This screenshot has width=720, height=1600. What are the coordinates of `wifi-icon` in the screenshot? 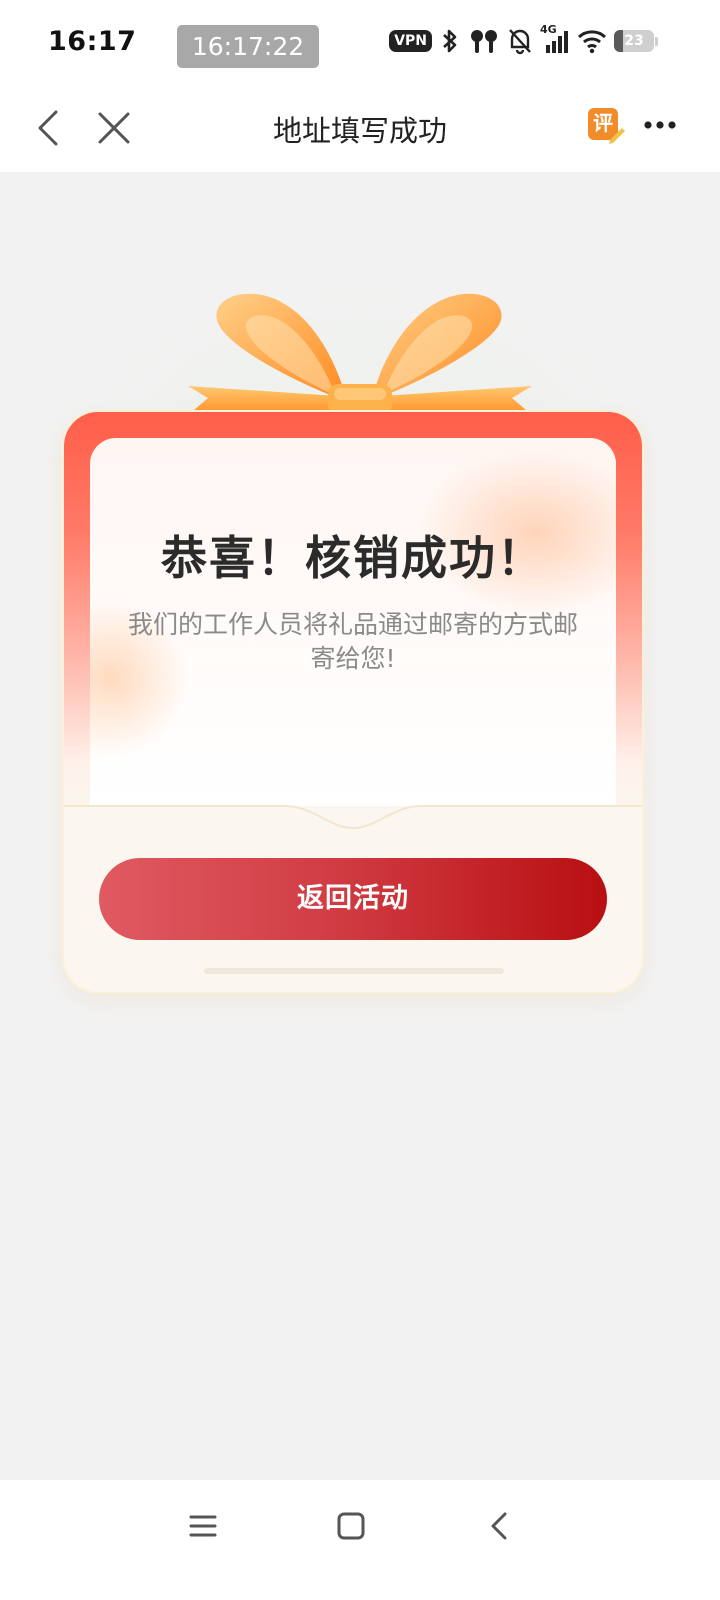 It's located at (592, 42).